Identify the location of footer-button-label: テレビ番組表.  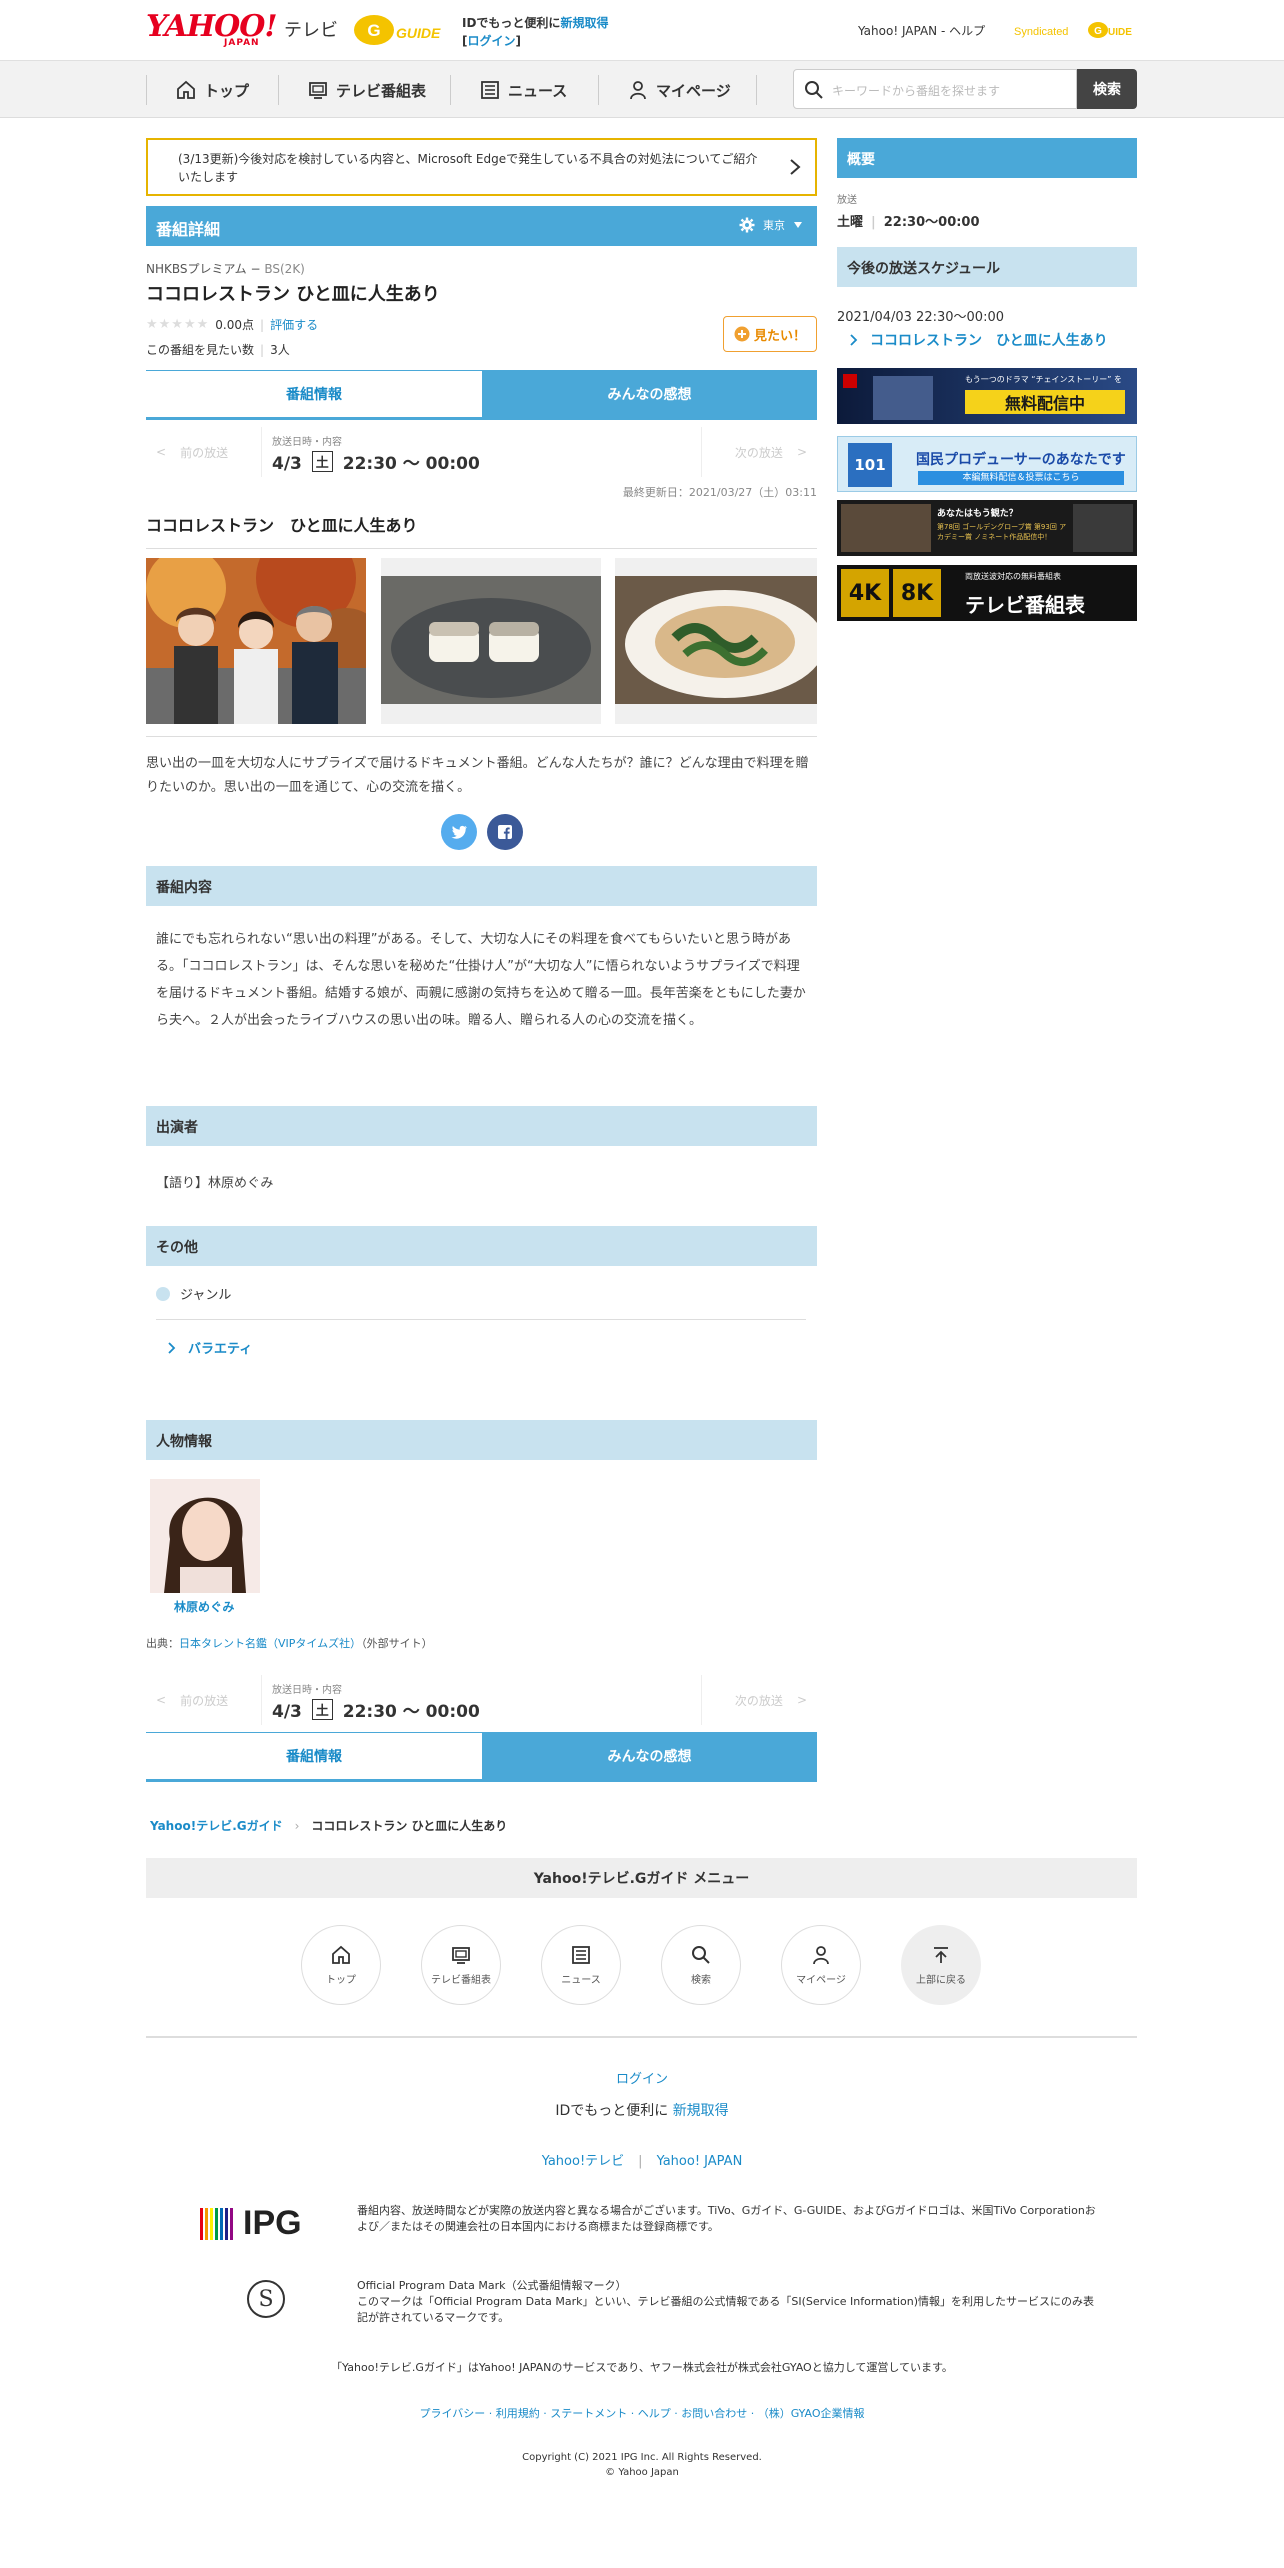
(461, 1980).